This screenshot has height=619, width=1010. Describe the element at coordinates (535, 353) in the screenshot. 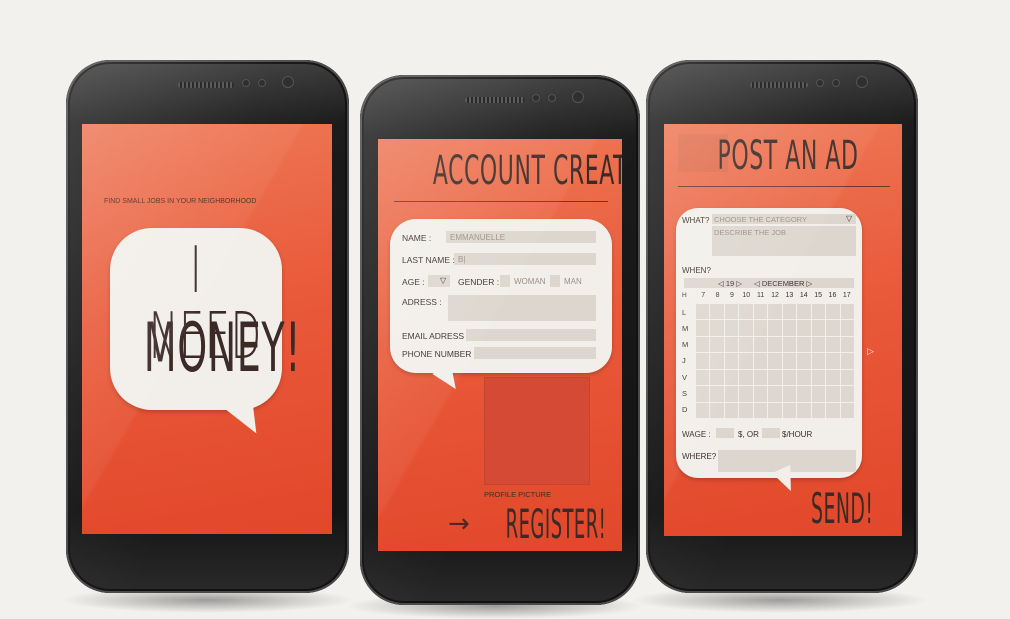

I see `phone-input` at that location.